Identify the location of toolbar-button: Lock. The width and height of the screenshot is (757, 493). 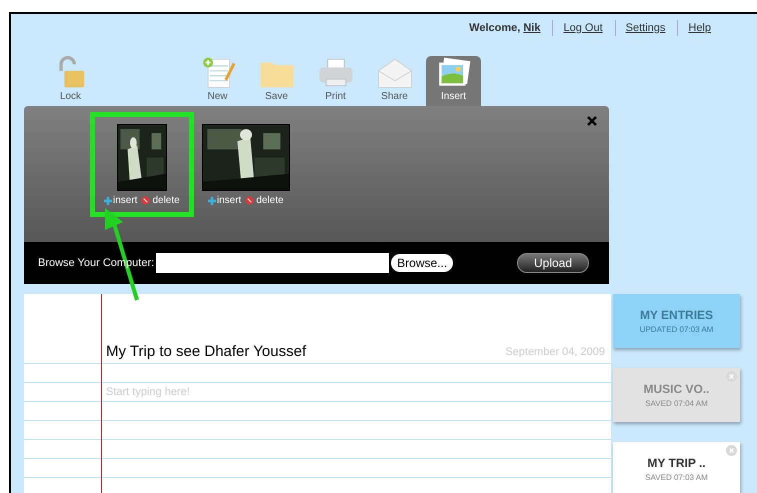
(70, 81).